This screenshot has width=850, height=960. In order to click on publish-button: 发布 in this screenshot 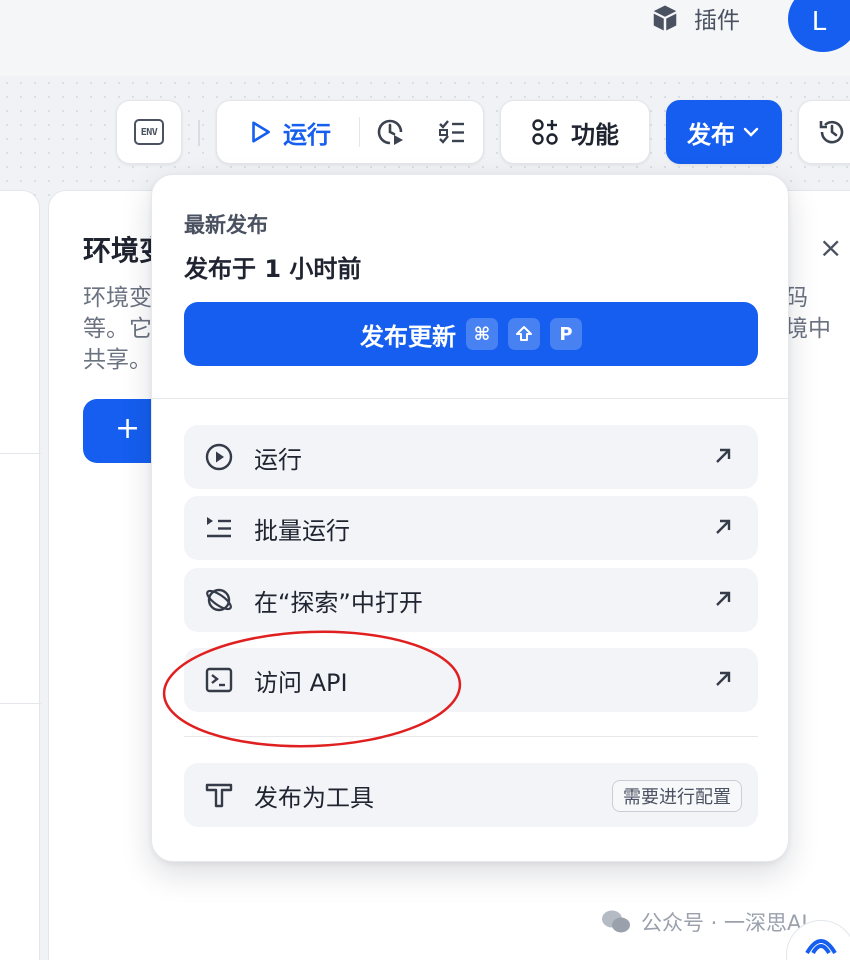, I will do `click(724, 132)`.